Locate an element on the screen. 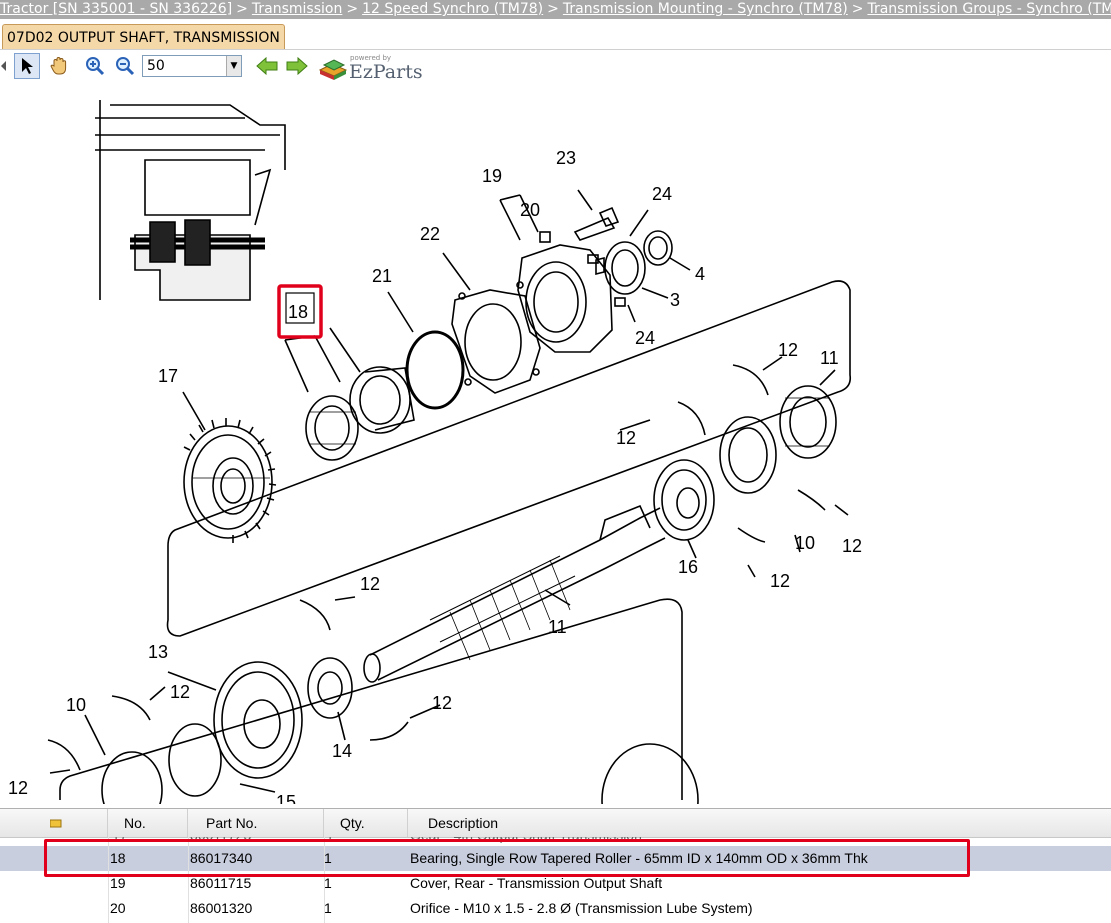  cart-icon is located at coordinates (55, 823).